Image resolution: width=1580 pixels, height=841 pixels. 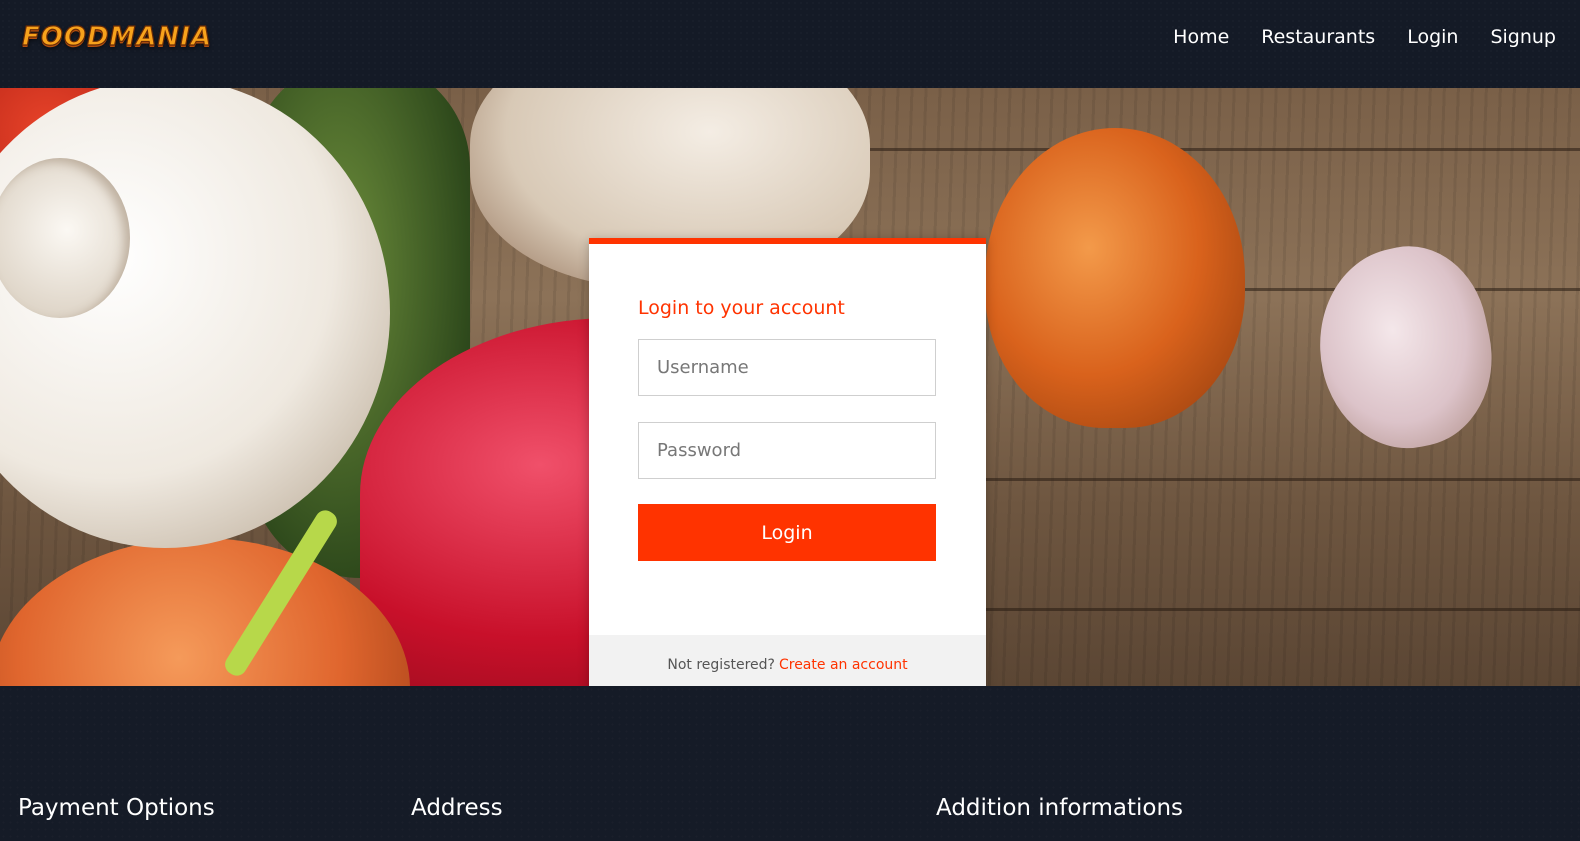 What do you see at coordinates (1523, 37) in the screenshot?
I see `nav-signup-link: Signup` at bounding box center [1523, 37].